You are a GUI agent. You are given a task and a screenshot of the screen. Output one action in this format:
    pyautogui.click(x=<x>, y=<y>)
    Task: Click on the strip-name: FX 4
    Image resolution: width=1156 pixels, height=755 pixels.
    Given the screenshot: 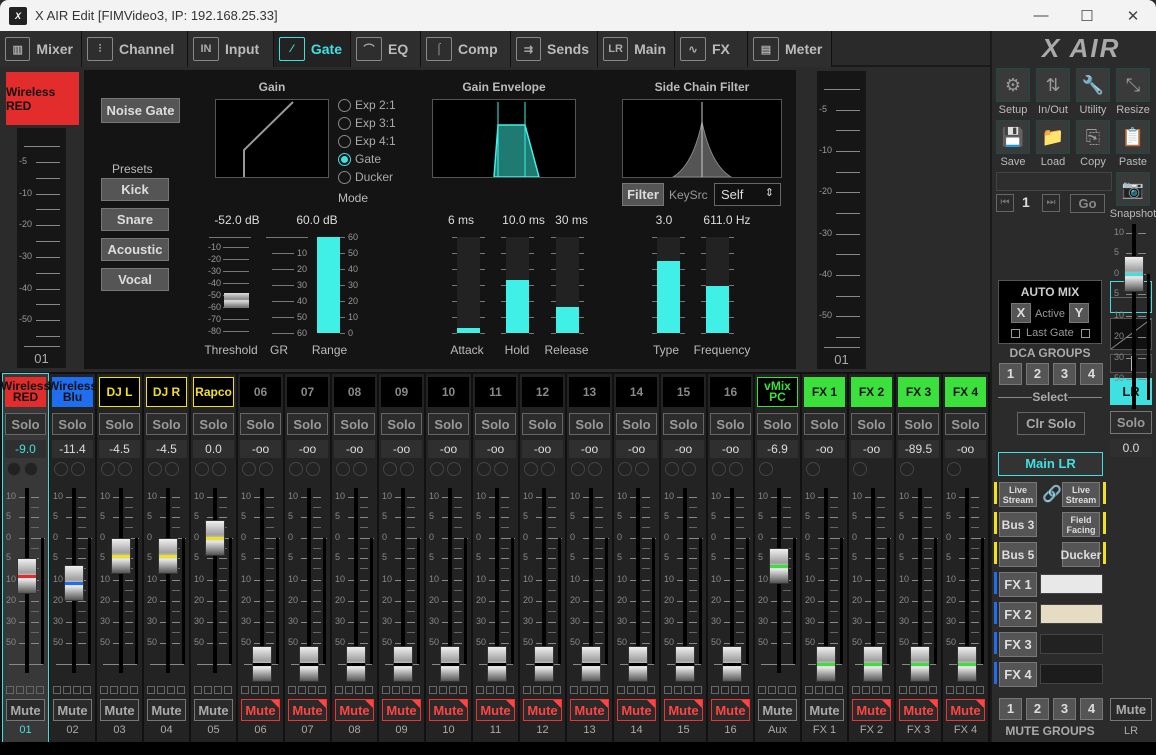 What is the action you would take?
    pyautogui.click(x=965, y=392)
    